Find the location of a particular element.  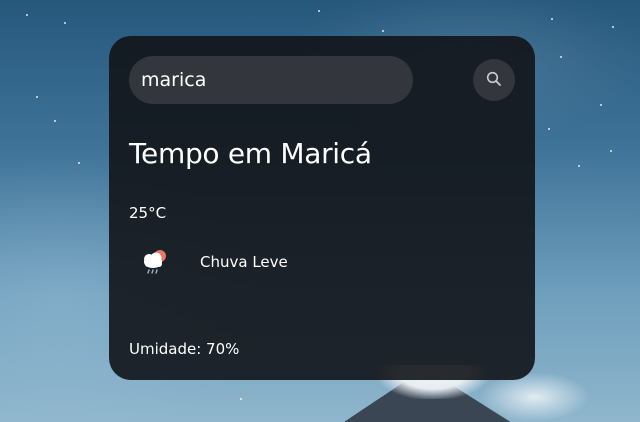

search-button is located at coordinates (494, 80).